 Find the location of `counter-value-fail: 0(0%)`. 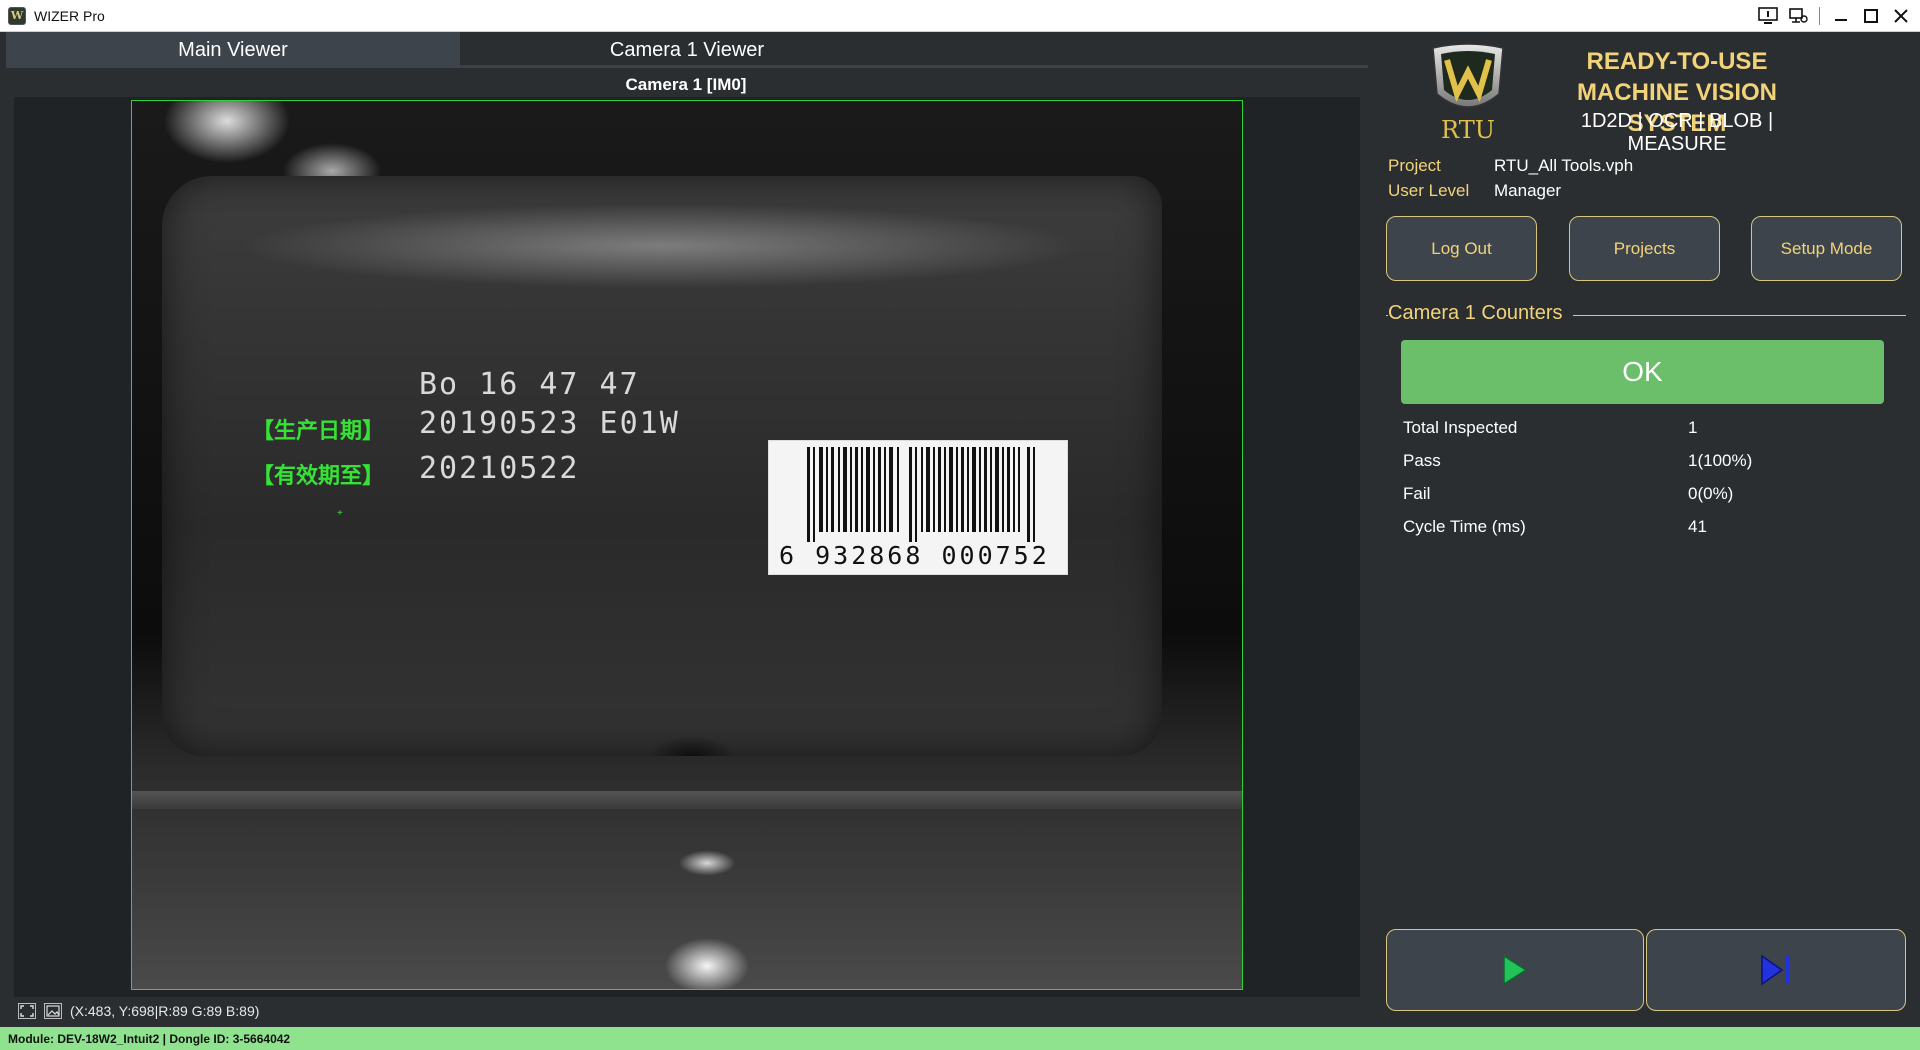

counter-value-fail: 0(0%) is located at coordinates (1711, 493).